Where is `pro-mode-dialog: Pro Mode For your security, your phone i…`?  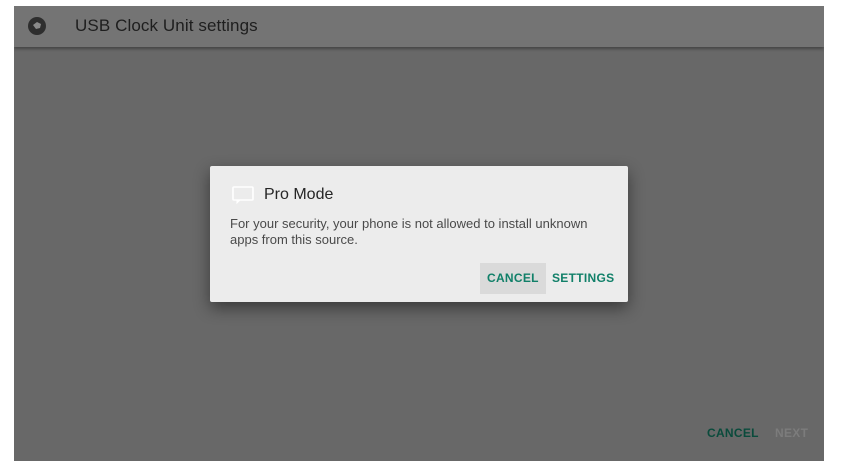 pro-mode-dialog: Pro Mode For your security, your phone i… is located at coordinates (419, 234).